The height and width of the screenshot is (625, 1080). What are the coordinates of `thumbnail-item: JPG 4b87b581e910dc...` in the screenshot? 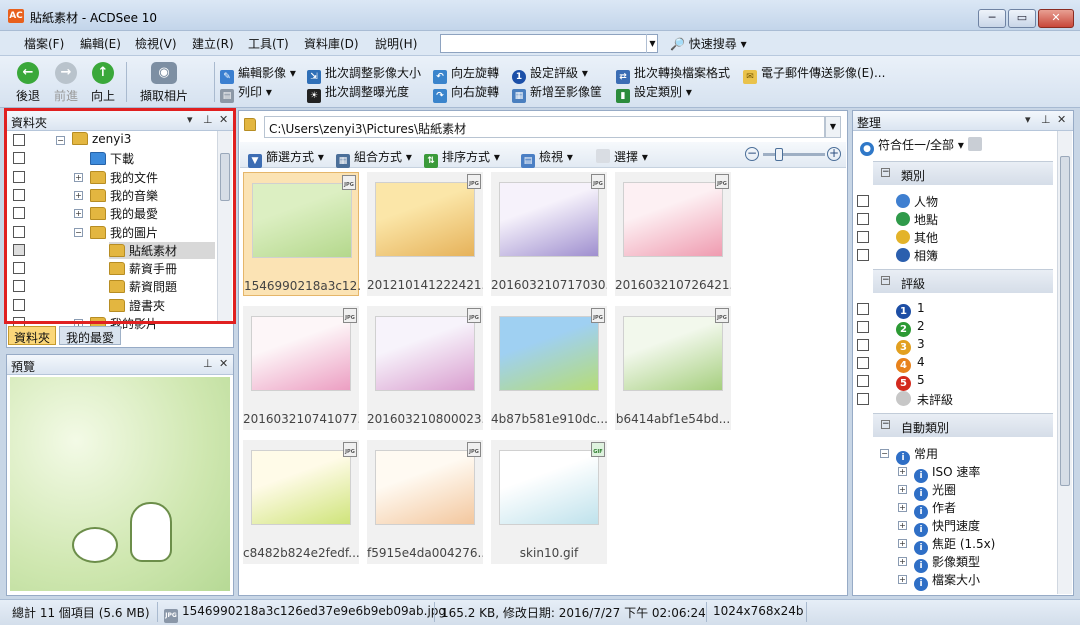 It's located at (549, 368).